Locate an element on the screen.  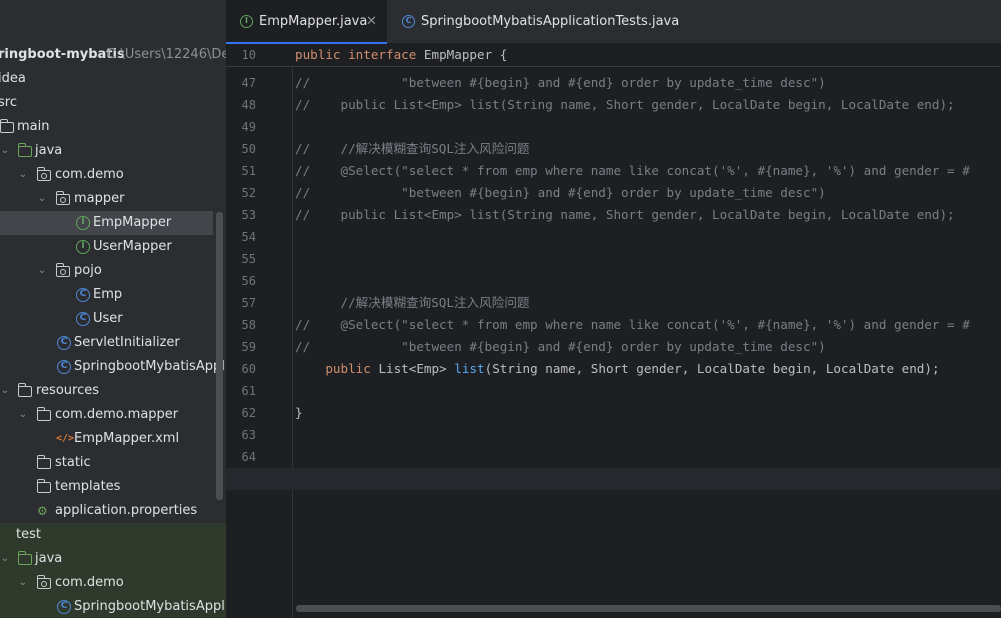
tree-item: I EmpMapper is located at coordinates (106, 223).